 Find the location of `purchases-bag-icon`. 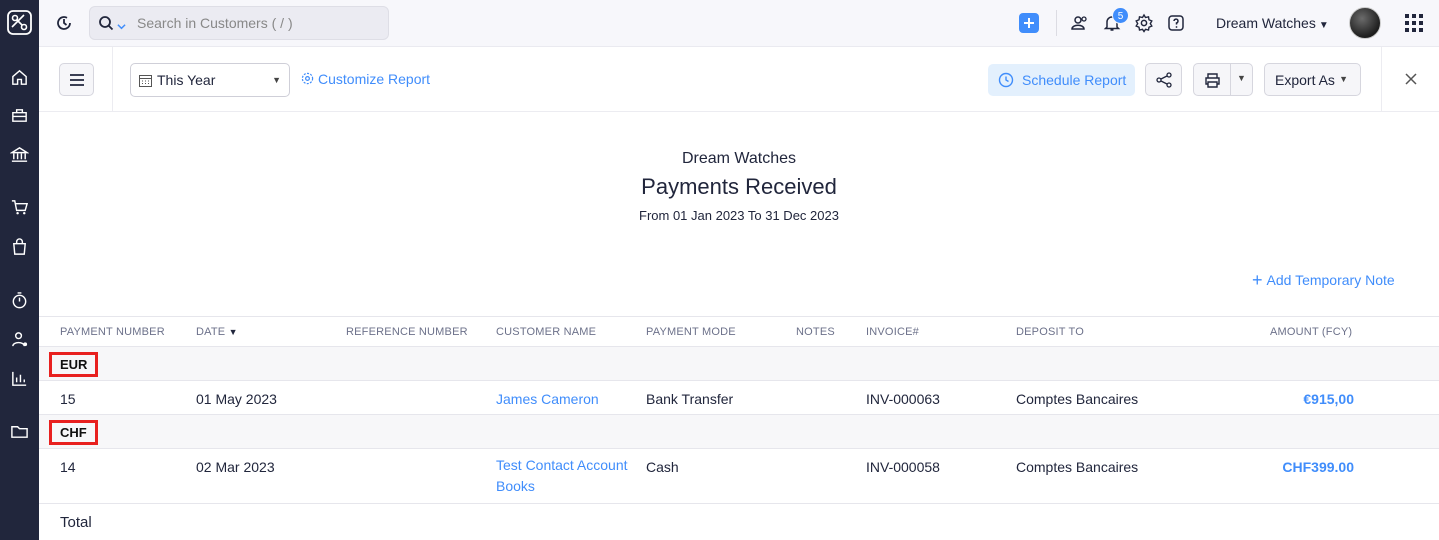

purchases-bag-icon is located at coordinates (19, 246).